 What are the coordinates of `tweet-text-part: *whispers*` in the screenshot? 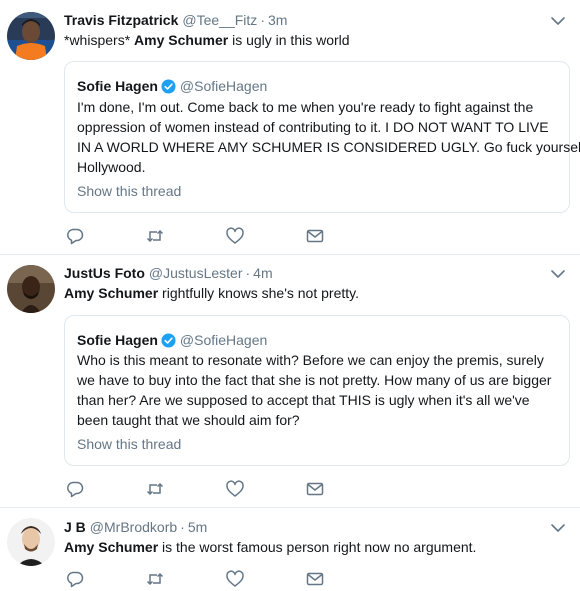 It's located at (99, 40).